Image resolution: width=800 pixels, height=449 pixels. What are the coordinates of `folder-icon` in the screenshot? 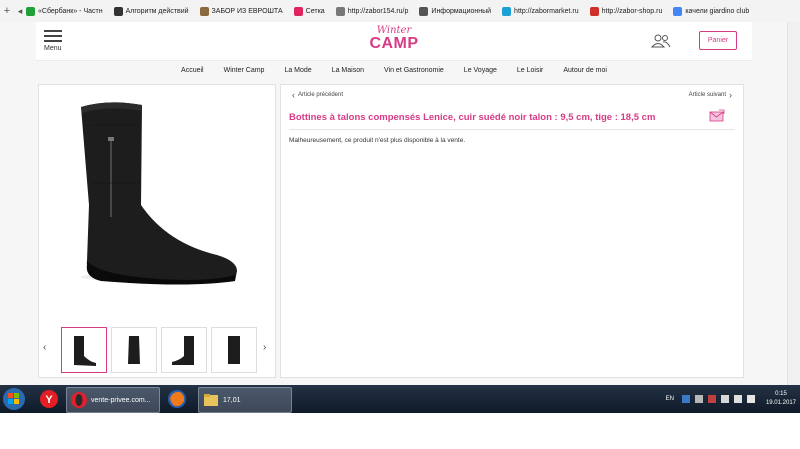 It's located at (211, 400).